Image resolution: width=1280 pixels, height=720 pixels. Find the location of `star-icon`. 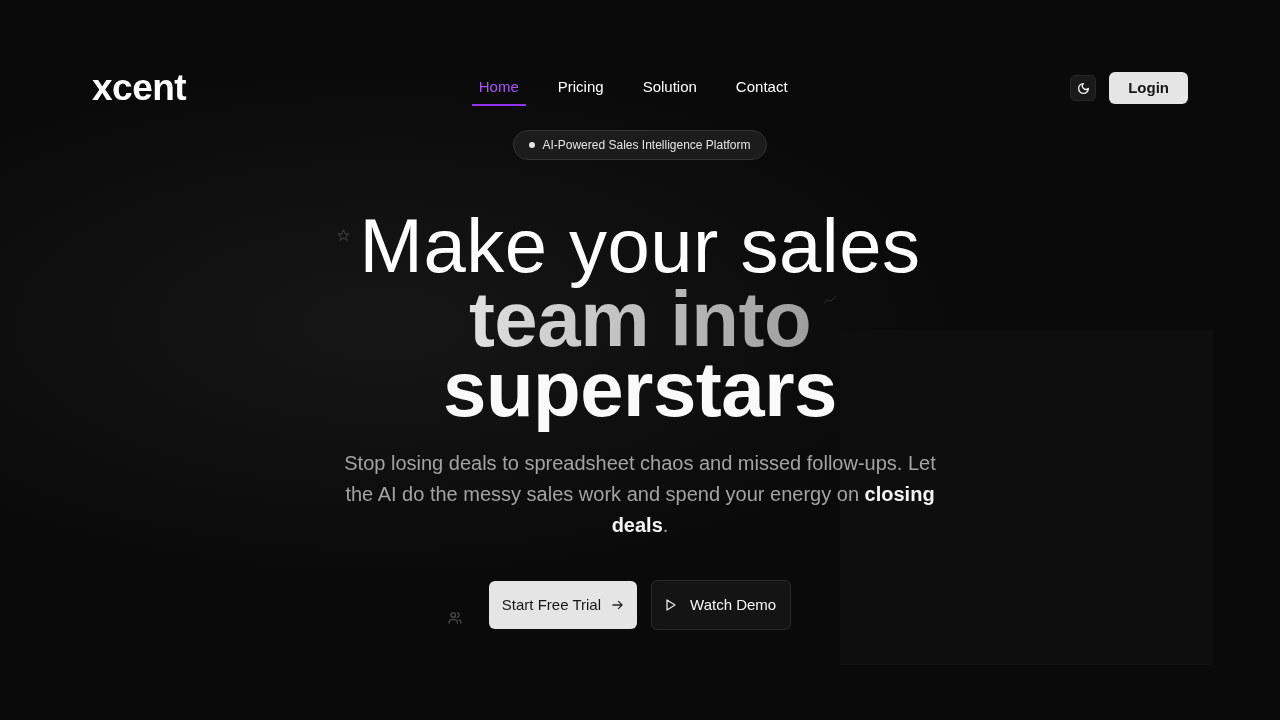

star-icon is located at coordinates (343, 235).